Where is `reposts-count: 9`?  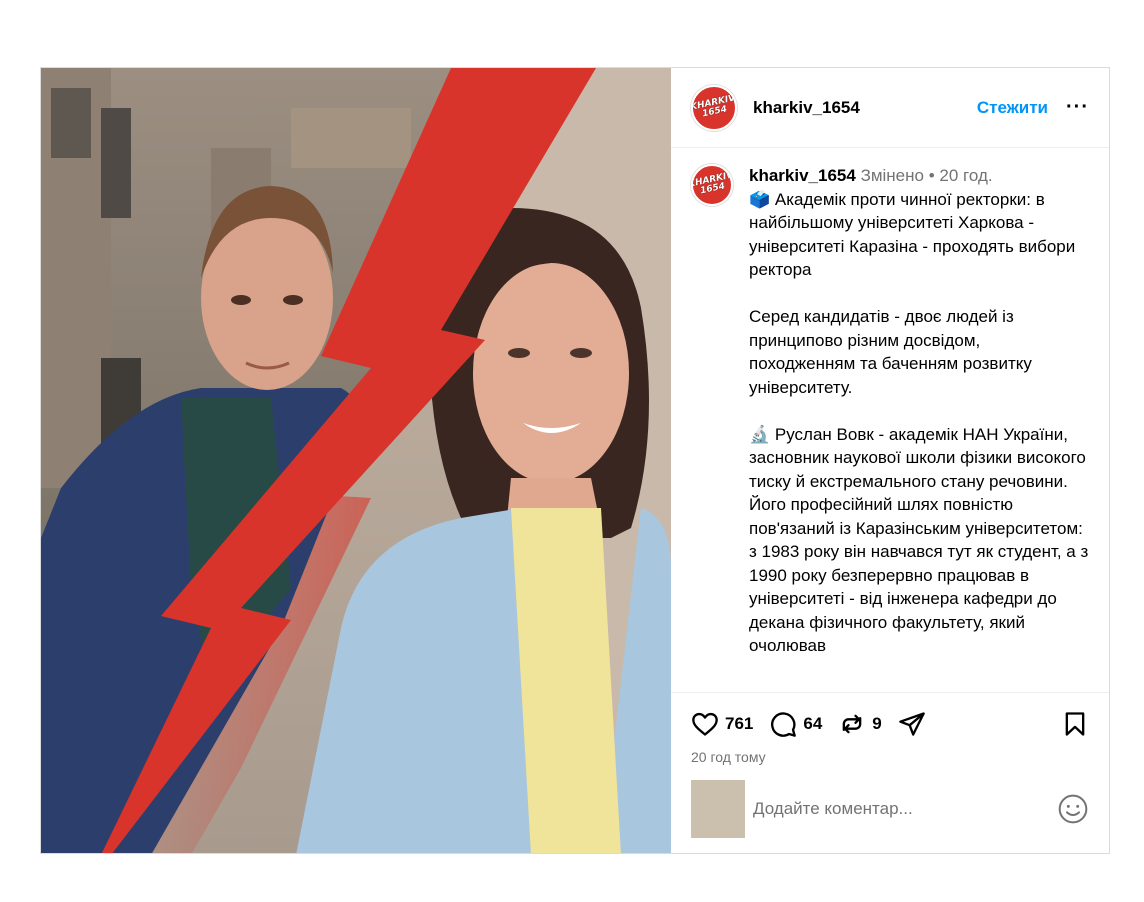 reposts-count: 9 is located at coordinates (876, 724).